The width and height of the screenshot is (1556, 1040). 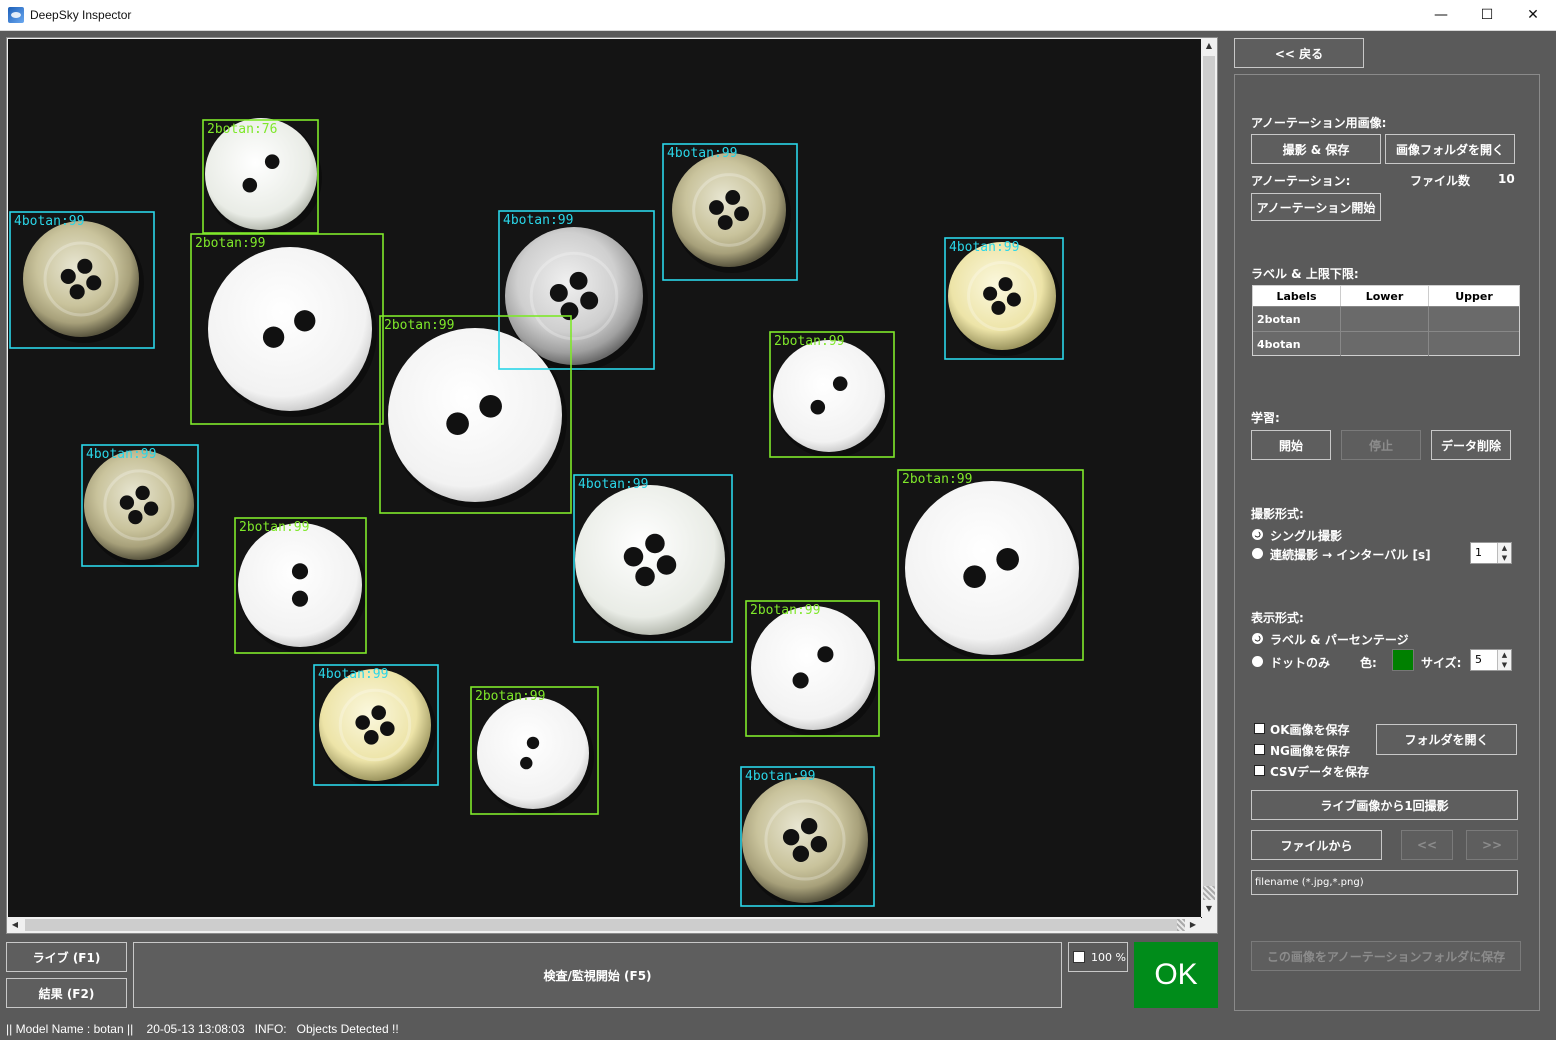 What do you see at coordinates (1319, 771) in the screenshot?
I see `save-csv-label: CSVデータを保存` at bounding box center [1319, 771].